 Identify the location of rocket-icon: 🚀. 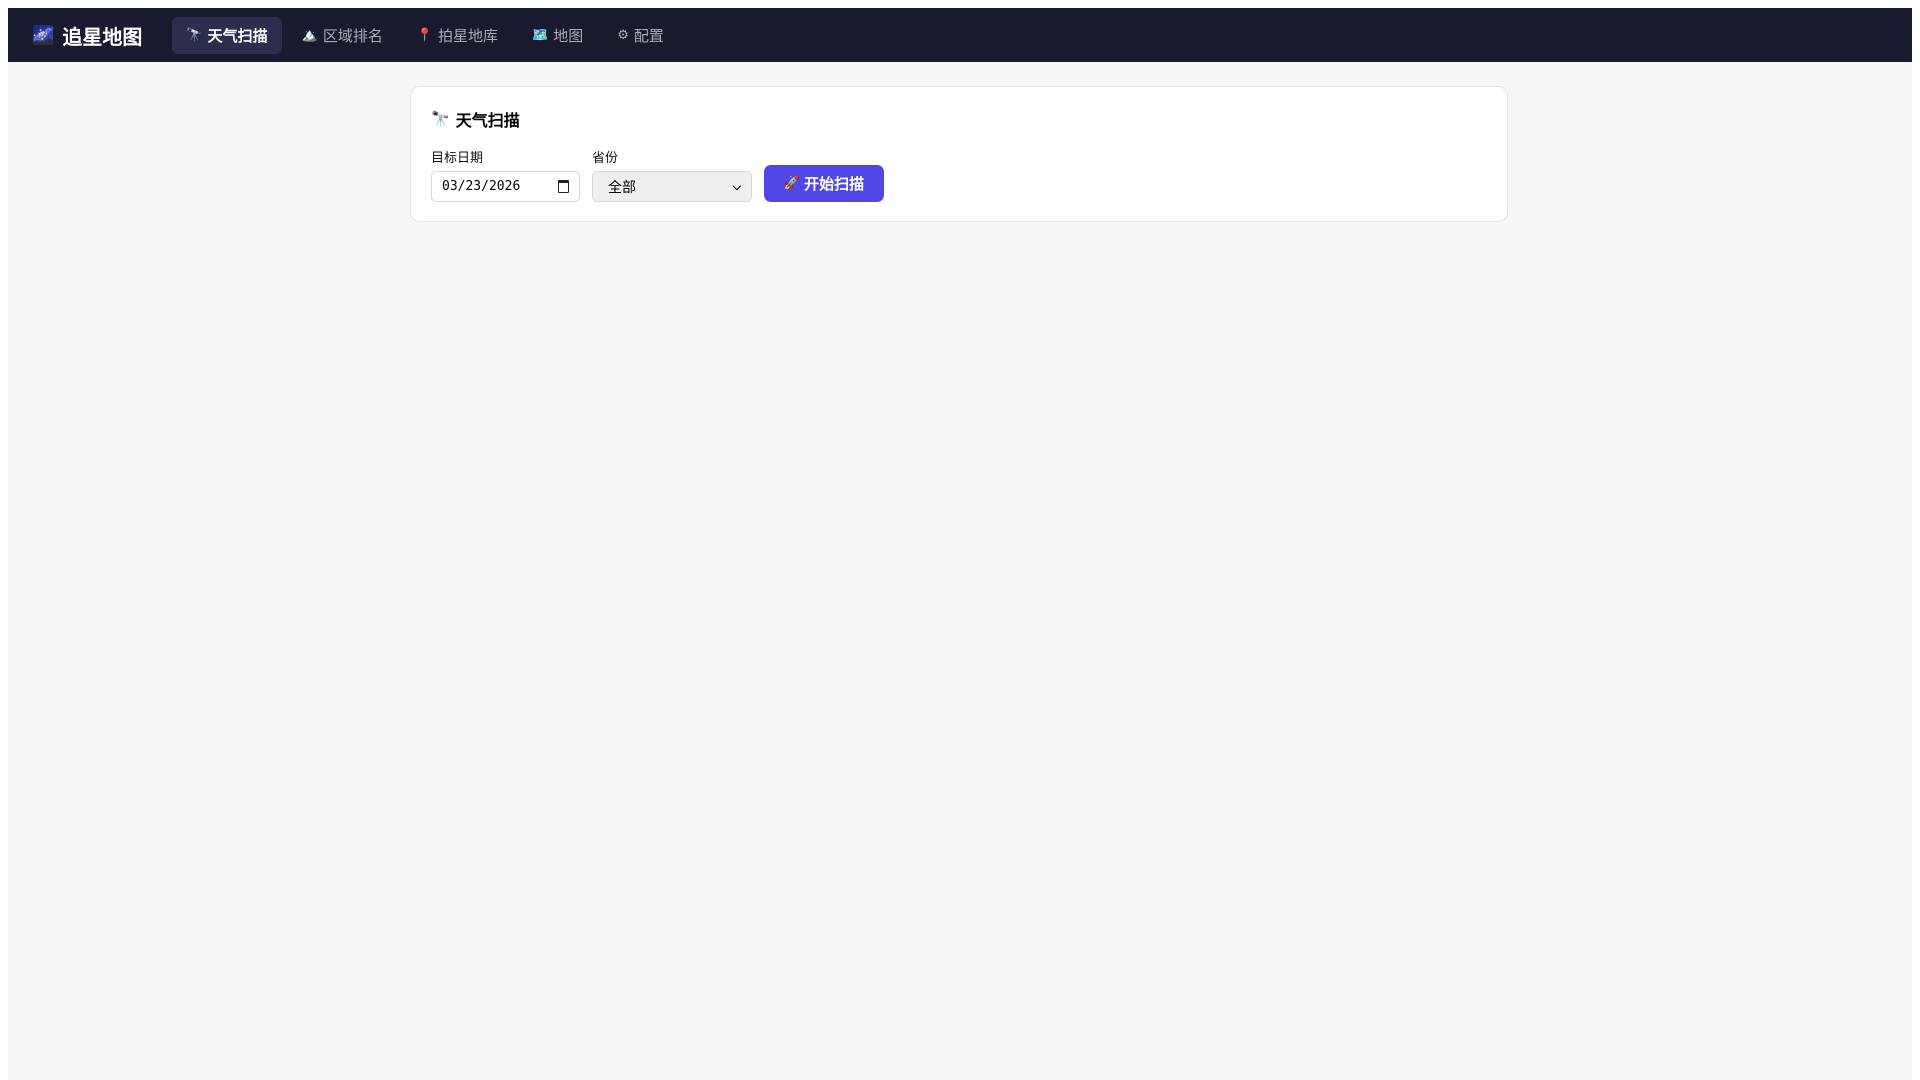
(792, 183).